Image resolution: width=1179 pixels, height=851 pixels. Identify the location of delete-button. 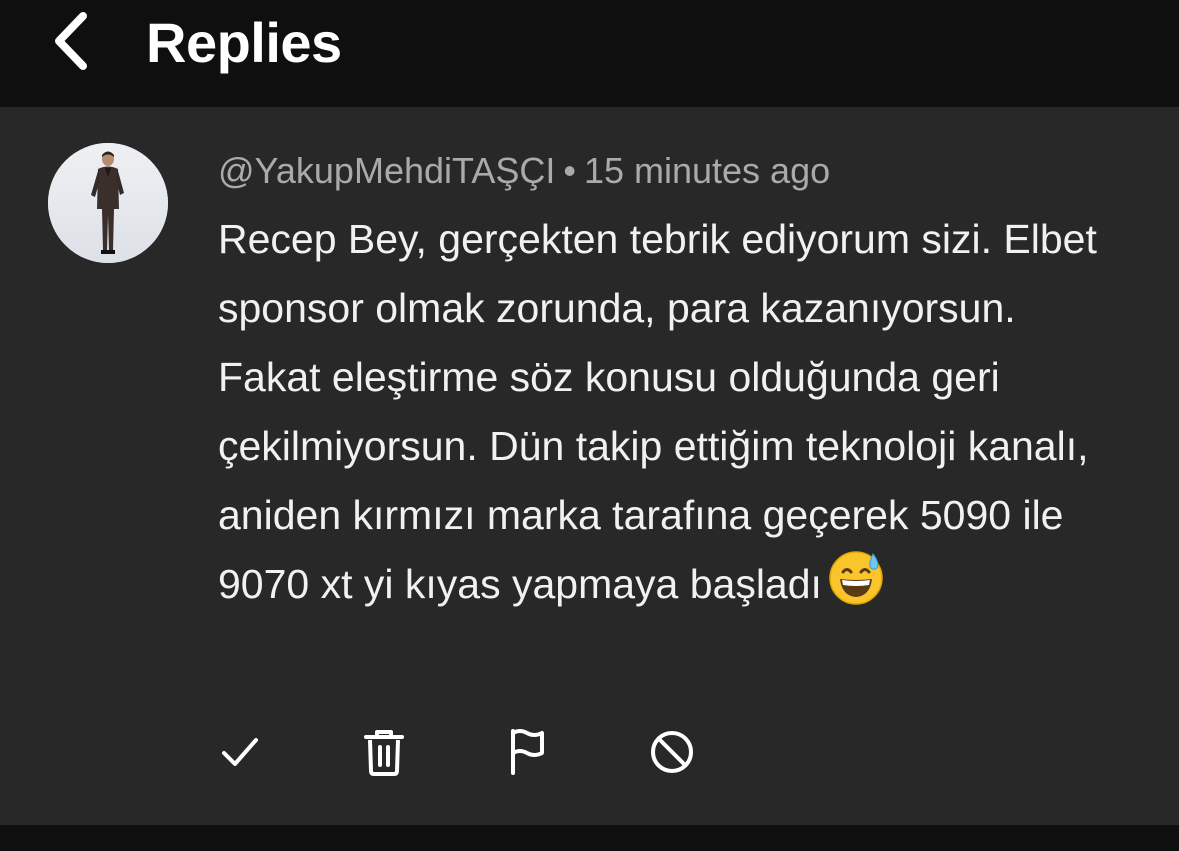
(384, 752).